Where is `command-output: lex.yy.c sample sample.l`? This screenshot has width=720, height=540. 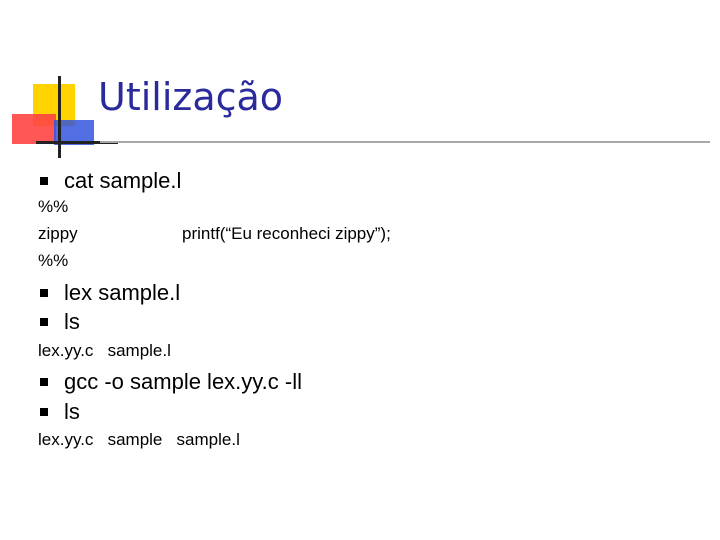 command-output: lex.yy.c sample sample.l is located at coordinates (139, 439).